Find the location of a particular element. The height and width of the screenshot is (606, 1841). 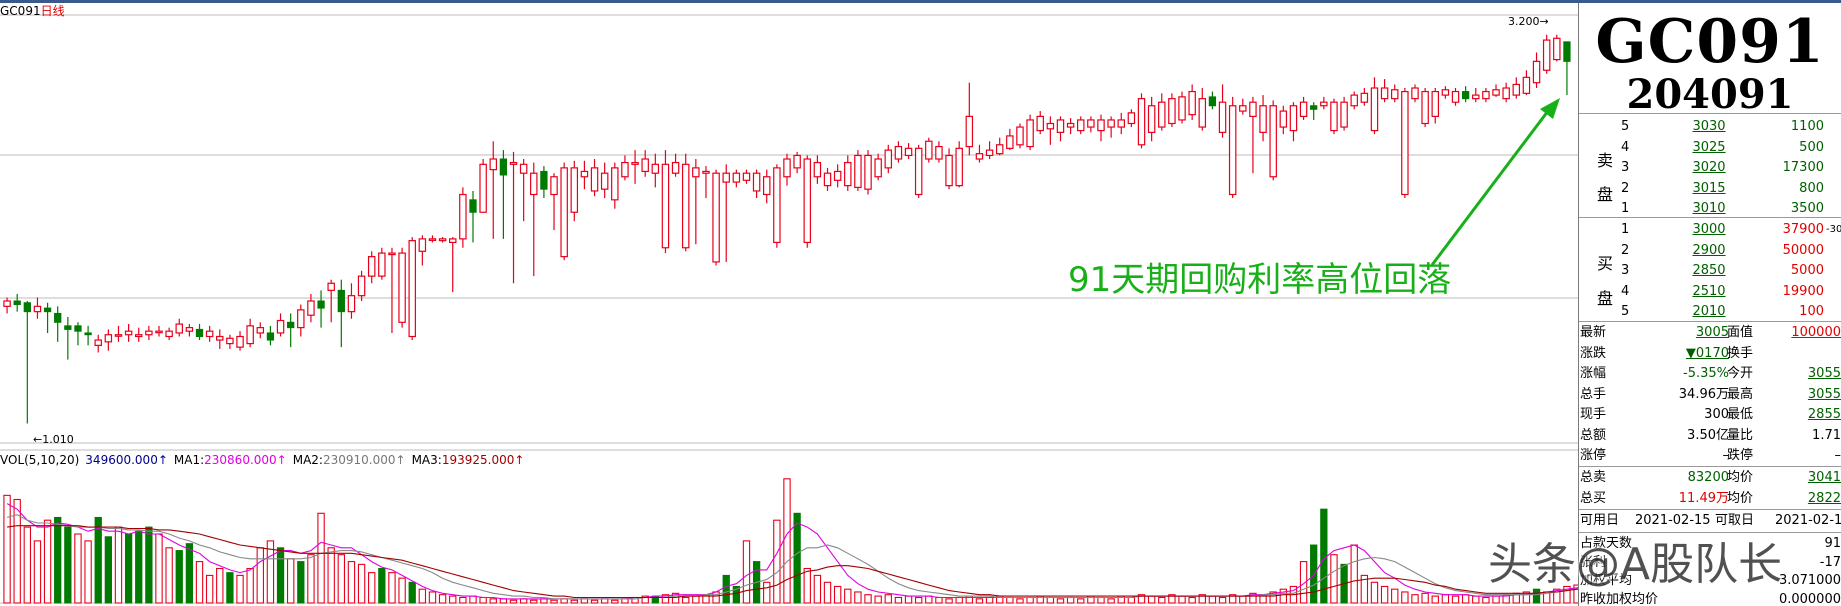

watermark: 头条@A股队长 is located at coordinates (1635, 564).